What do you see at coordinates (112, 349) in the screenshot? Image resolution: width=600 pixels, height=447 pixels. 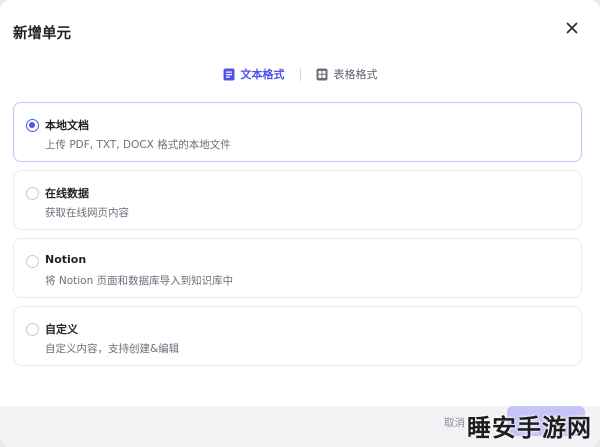 I see `option-description: 自定义内容，支持创建&编辑` at bounding box center [112, 349].